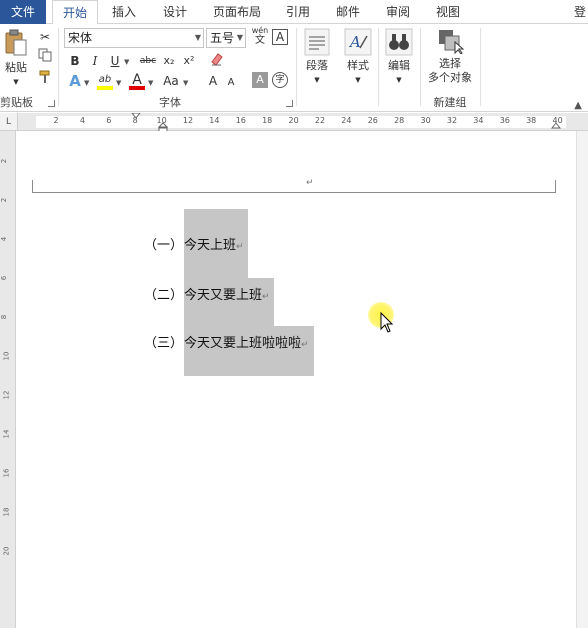 The height and width of the screenshot is (628, 588). What do you see at coordinates (16, 67) in the screenshot?
I see `paste-label: 粘贴` at bounding box center [16, 67].